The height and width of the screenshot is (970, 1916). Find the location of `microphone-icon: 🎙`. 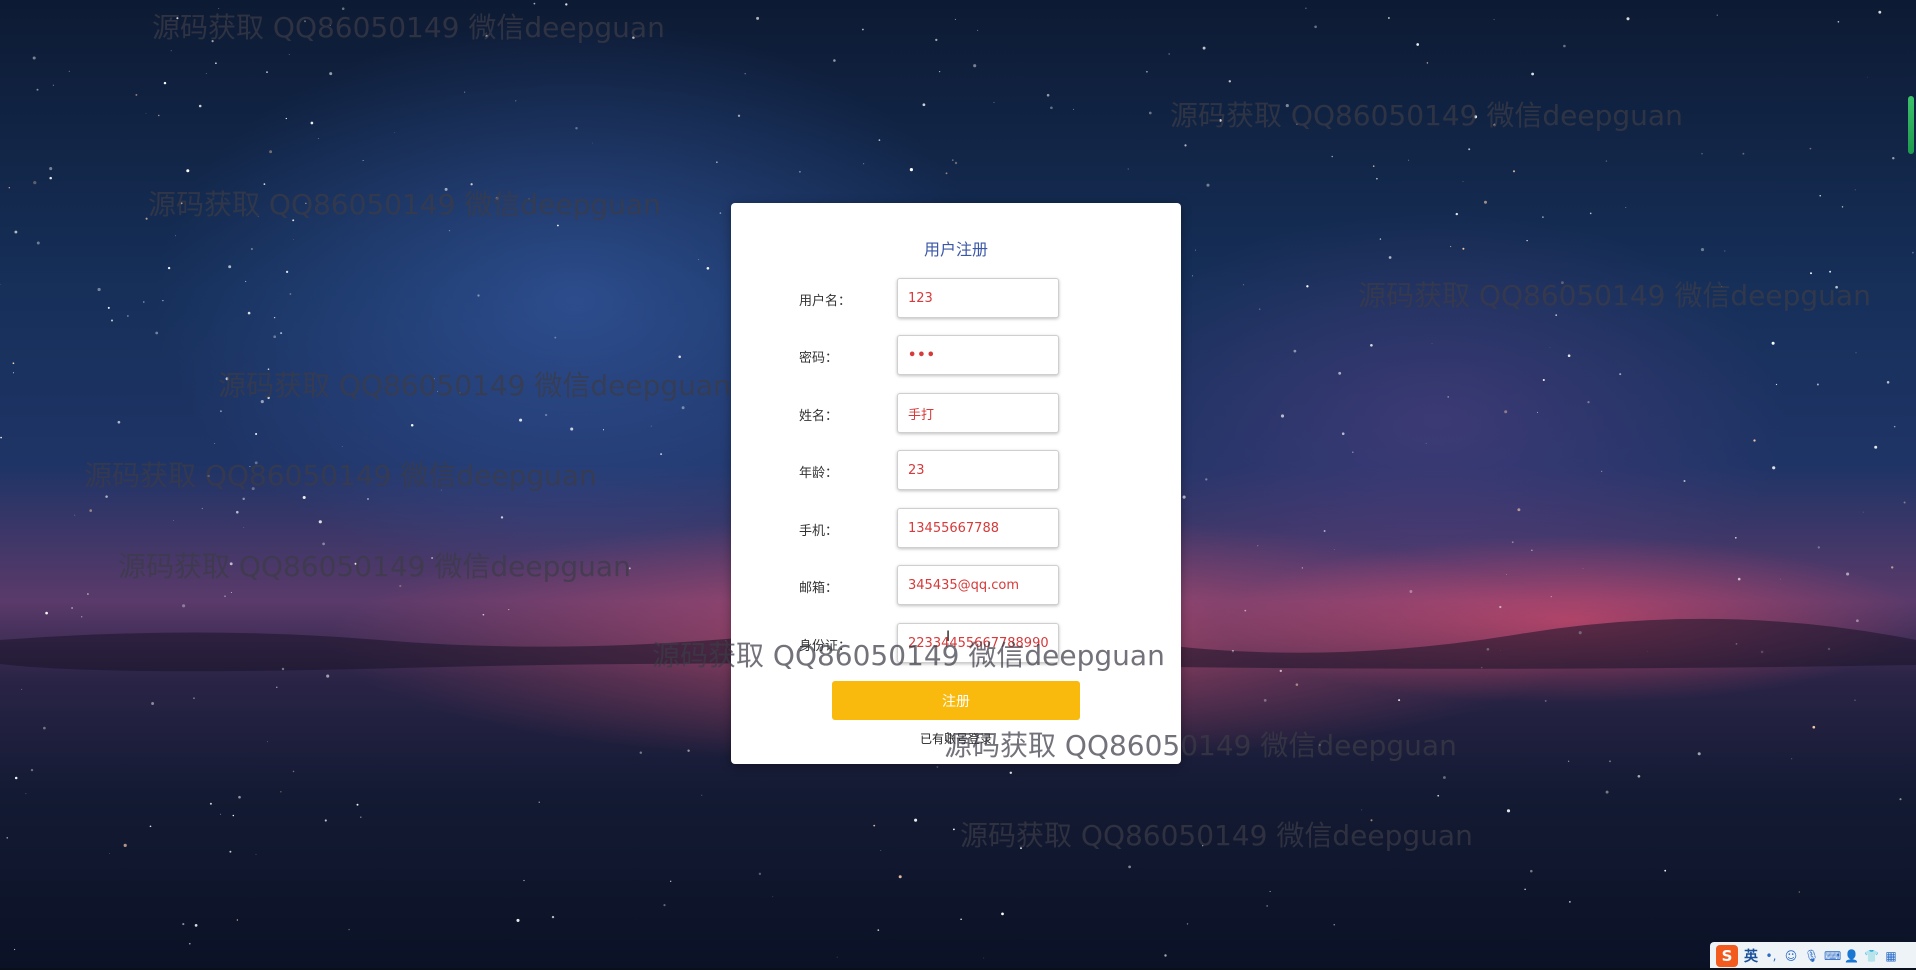

microphone-icon: 🎙 is located at coordinates (1811, 956).